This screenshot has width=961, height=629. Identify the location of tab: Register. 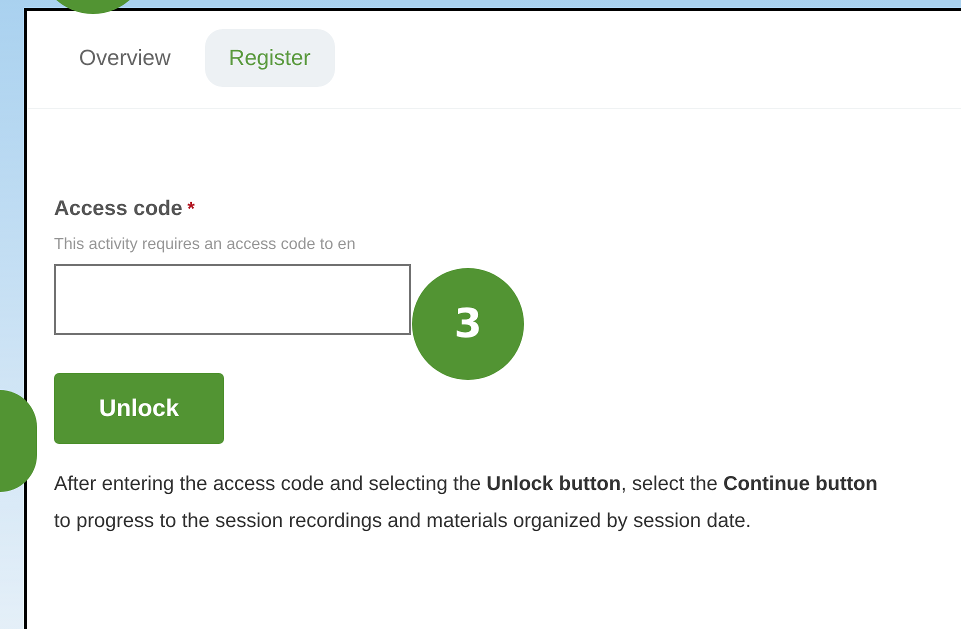
(269, 58).